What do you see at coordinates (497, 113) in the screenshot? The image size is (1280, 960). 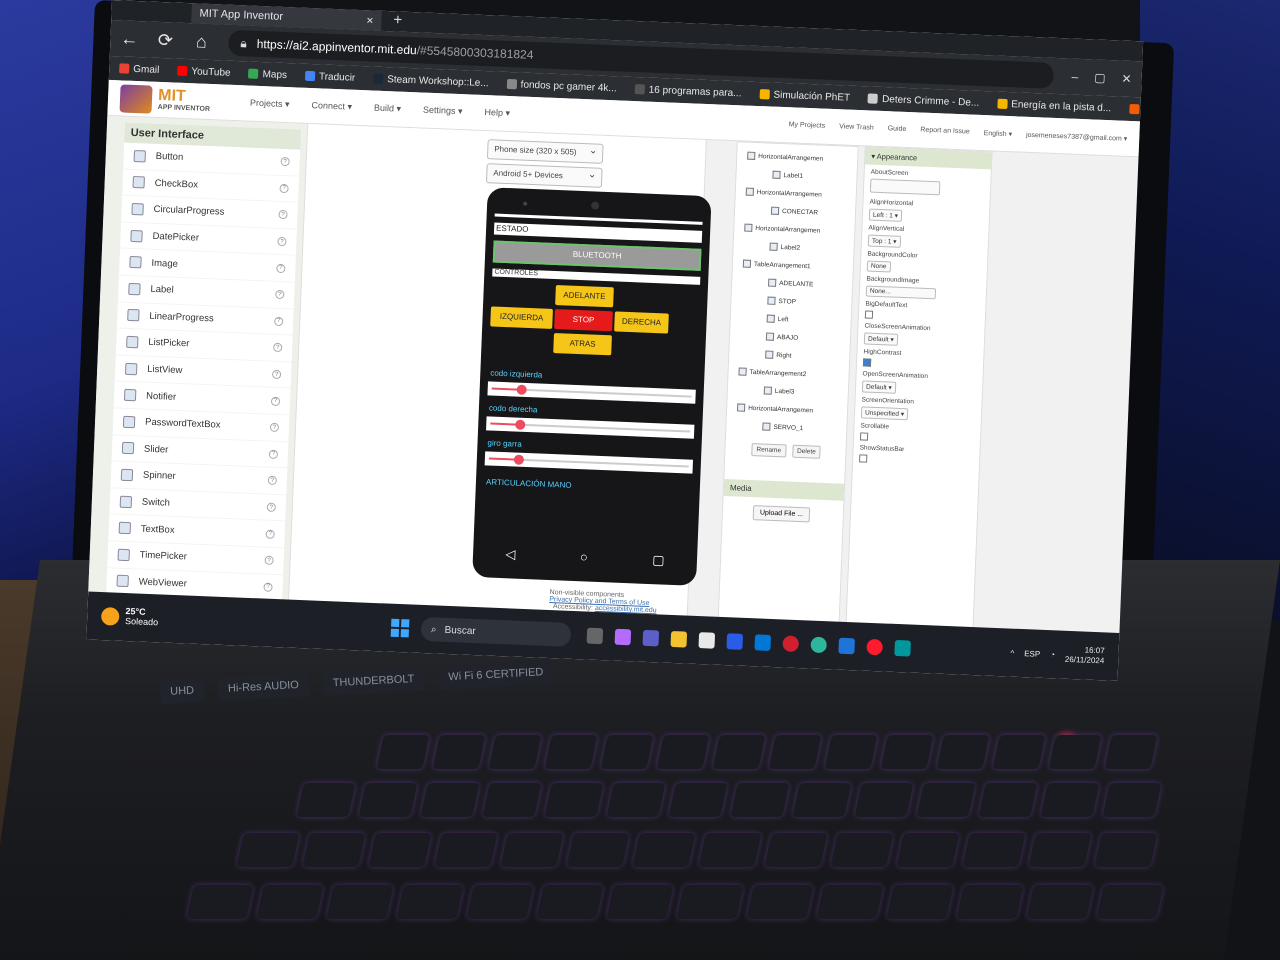 I see `menu-help: Help ▾` at bounding box center [497, 113].